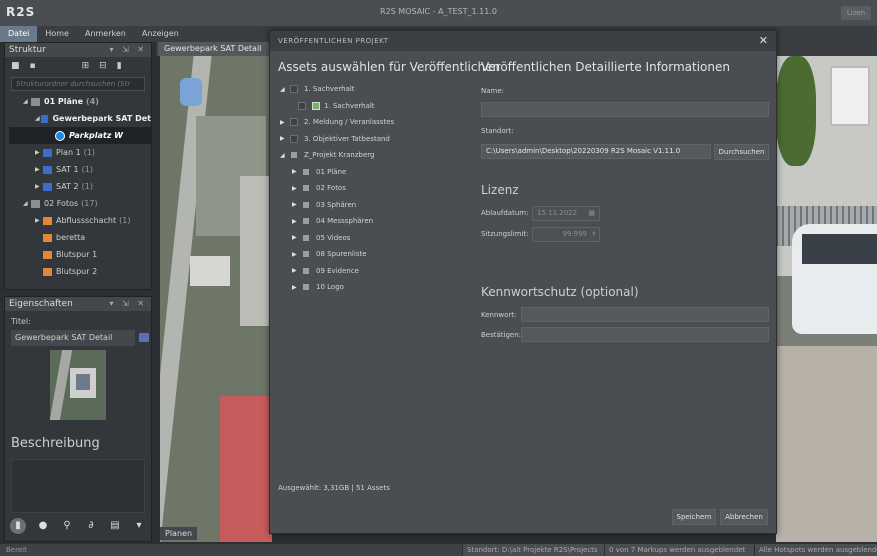 Image resolution: width=877 pixels, height=556 pixels. I want to click on asset-item-meldung: ▶ 2. Meldung / Veranlasstes, so click(375, 122).